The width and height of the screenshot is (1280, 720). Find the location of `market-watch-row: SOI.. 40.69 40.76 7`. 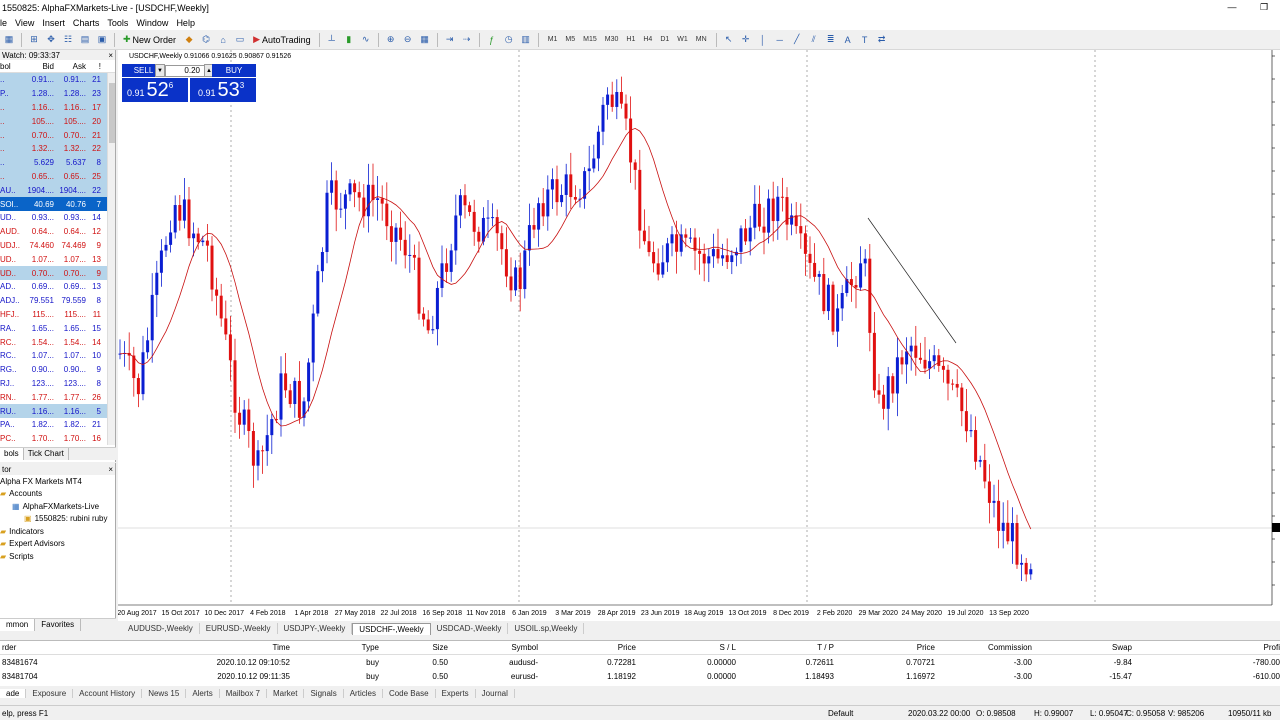

market-watch-row: SOI.. 40.69 40.76 7 is located at coordinates (57, 204).